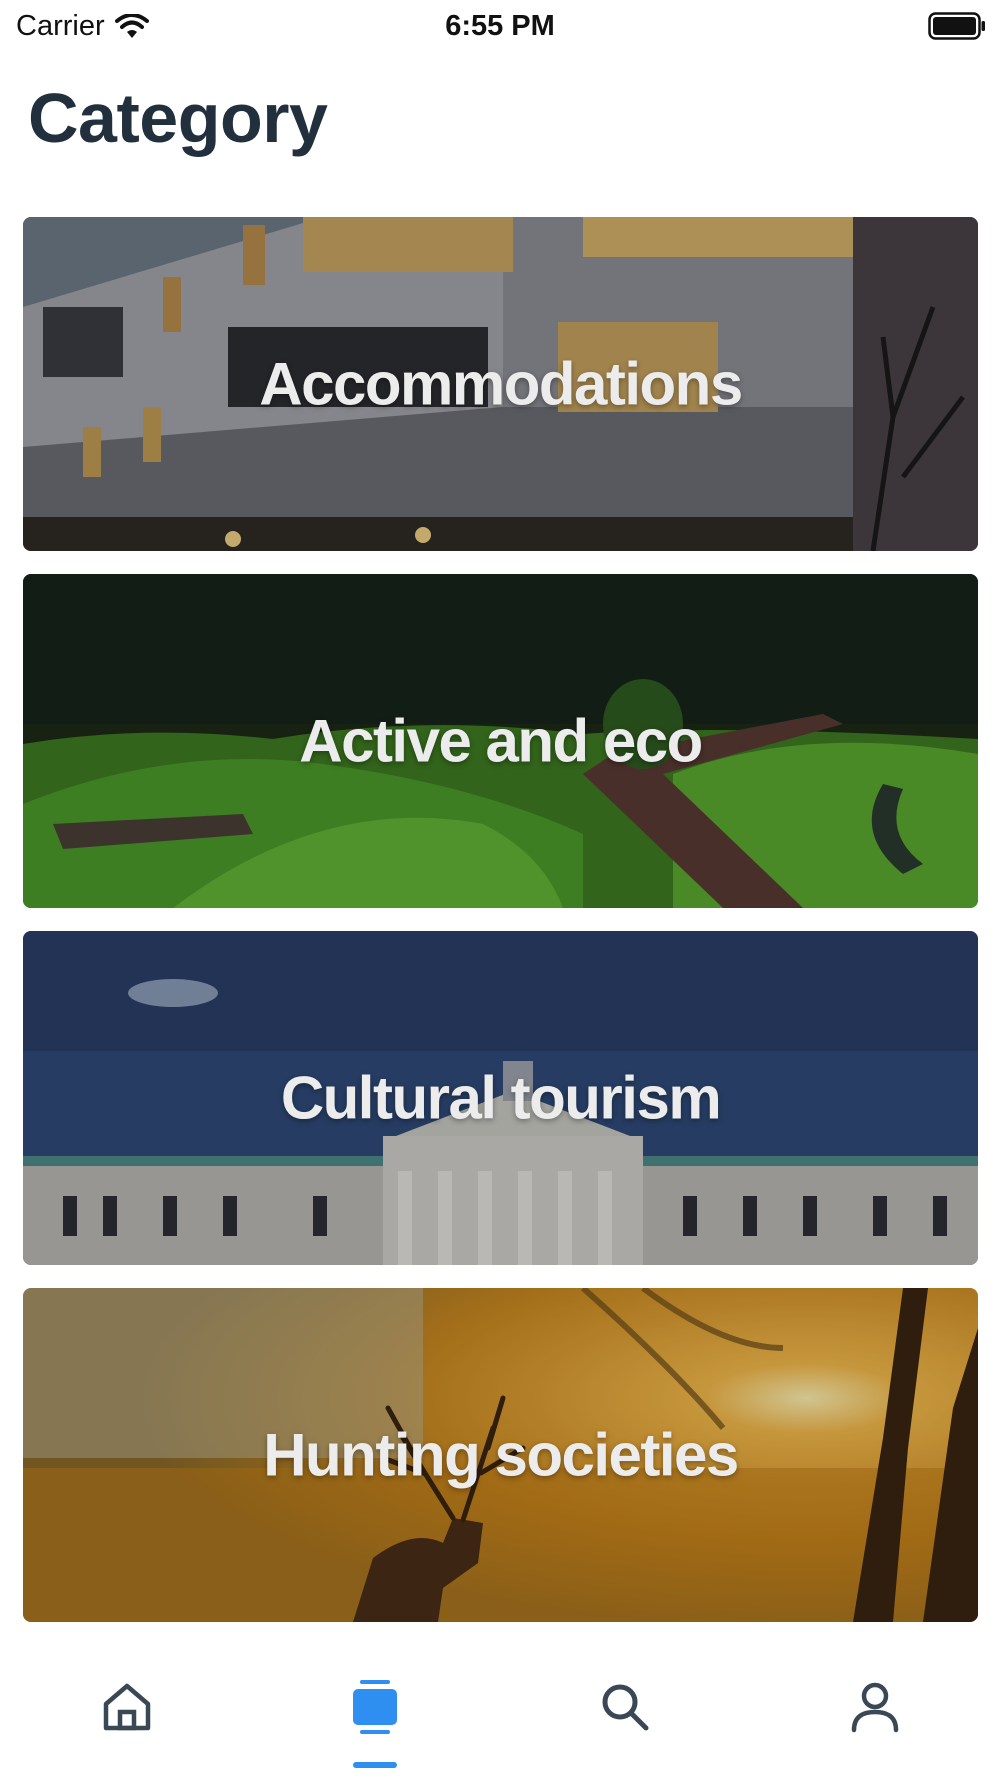  Describe the element at coordinates (875, 1707) in the screenshot. I see `profile-icon` at that location.